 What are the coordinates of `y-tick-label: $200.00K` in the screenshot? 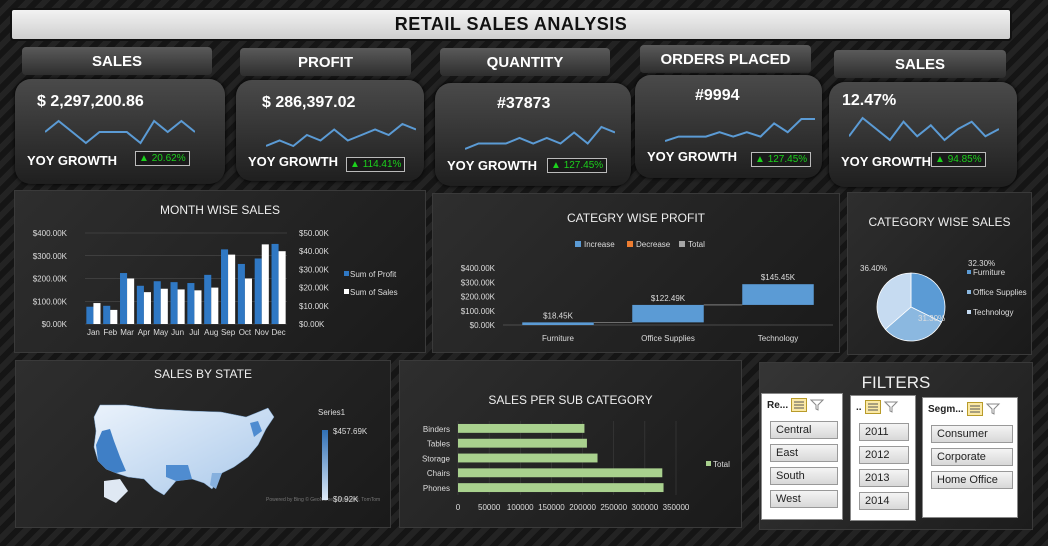 It's located at (478, 297).